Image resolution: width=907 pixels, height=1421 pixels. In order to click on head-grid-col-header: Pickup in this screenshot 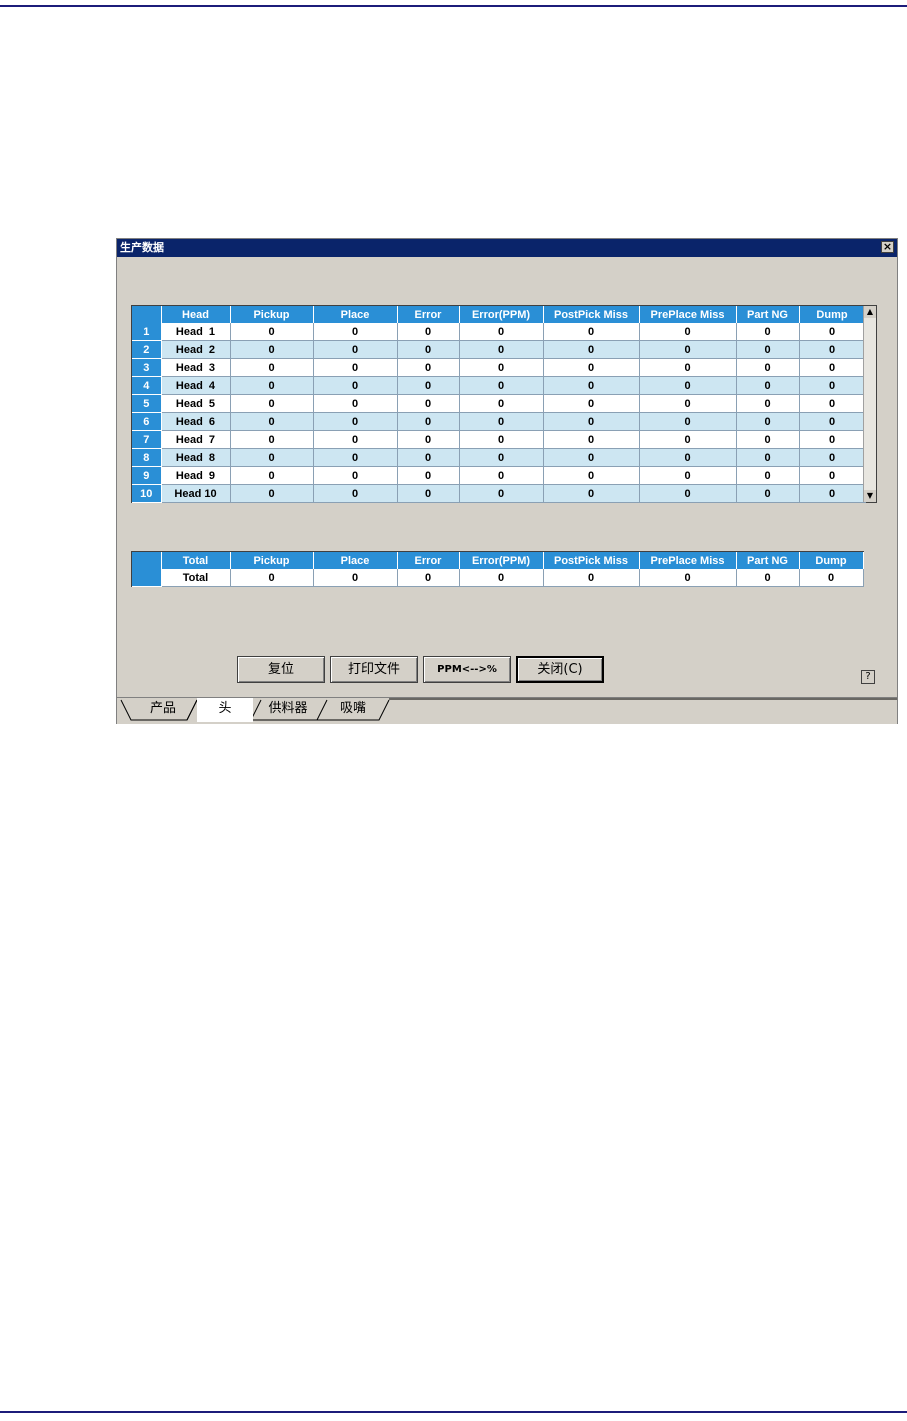, I will do `click(272, 314)`.